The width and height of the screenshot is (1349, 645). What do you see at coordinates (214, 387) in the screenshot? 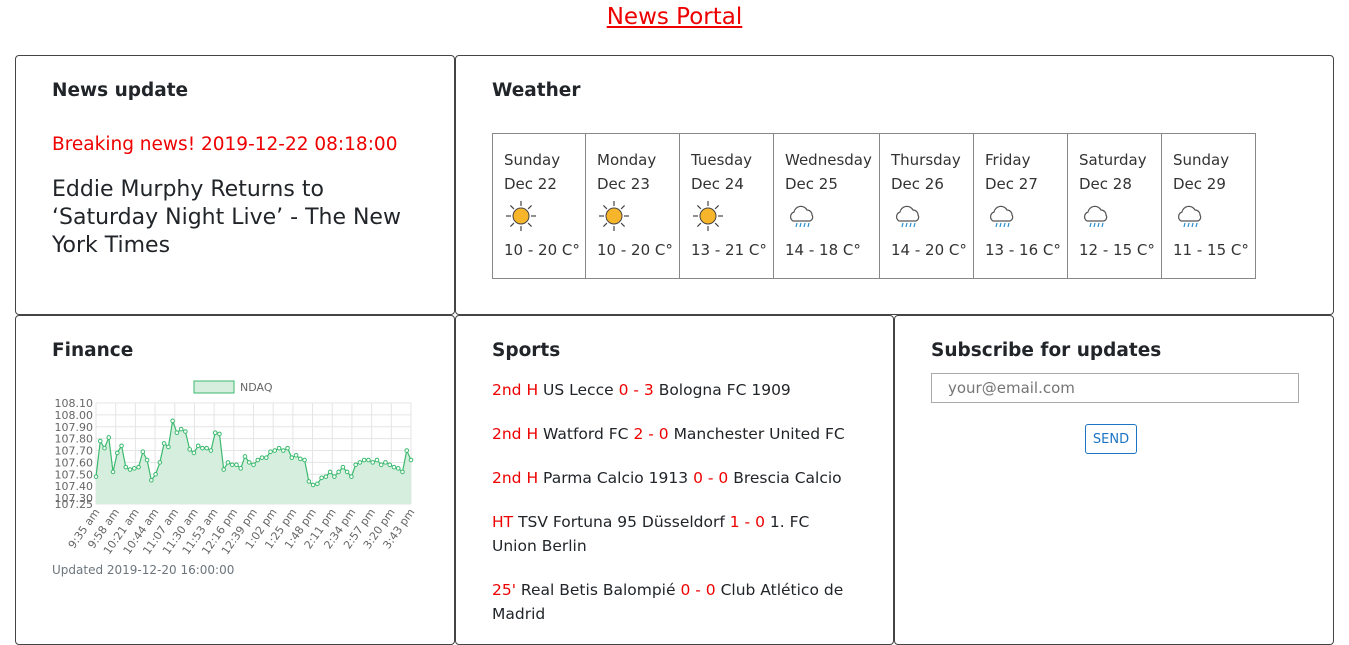
I see `legend-swatch` at bounding box center [214, 387].